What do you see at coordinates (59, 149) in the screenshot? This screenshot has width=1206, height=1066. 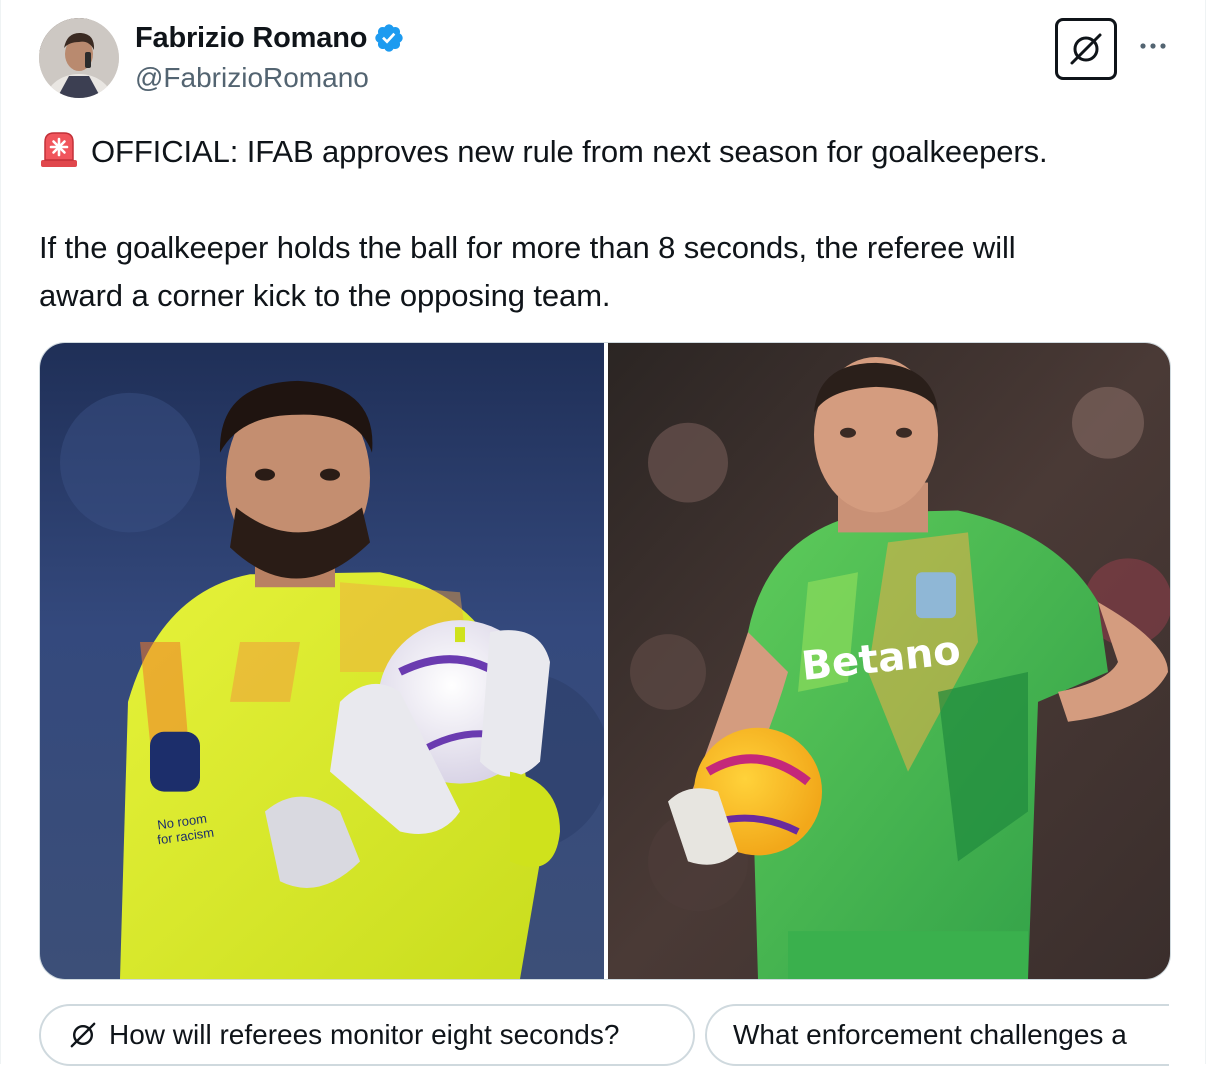 I see `siren-icon` at bounding box center [59, 149].